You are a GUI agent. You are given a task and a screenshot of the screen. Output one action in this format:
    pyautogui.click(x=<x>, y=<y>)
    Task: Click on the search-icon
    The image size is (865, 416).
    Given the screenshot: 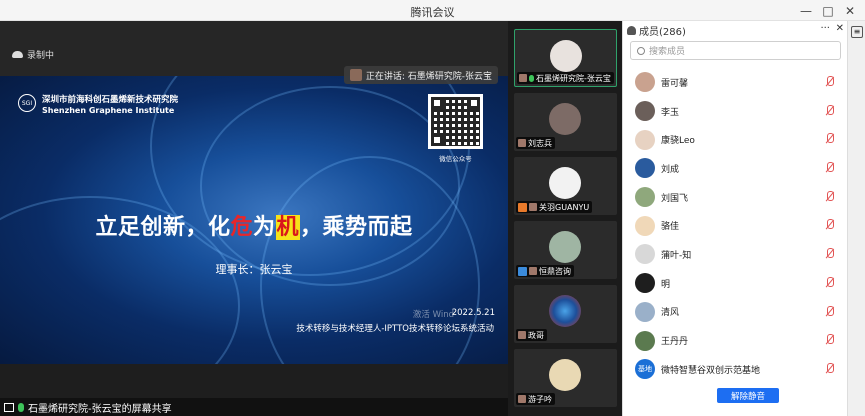 What is the action you would take?
    pyautogui.click(x=641, y=50)
    